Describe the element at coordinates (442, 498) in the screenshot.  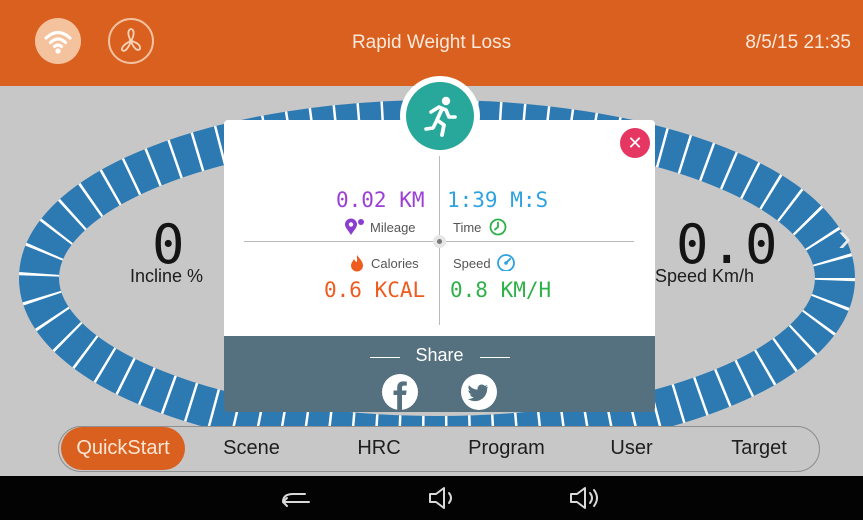
I see `volume-down-icon` at that location.